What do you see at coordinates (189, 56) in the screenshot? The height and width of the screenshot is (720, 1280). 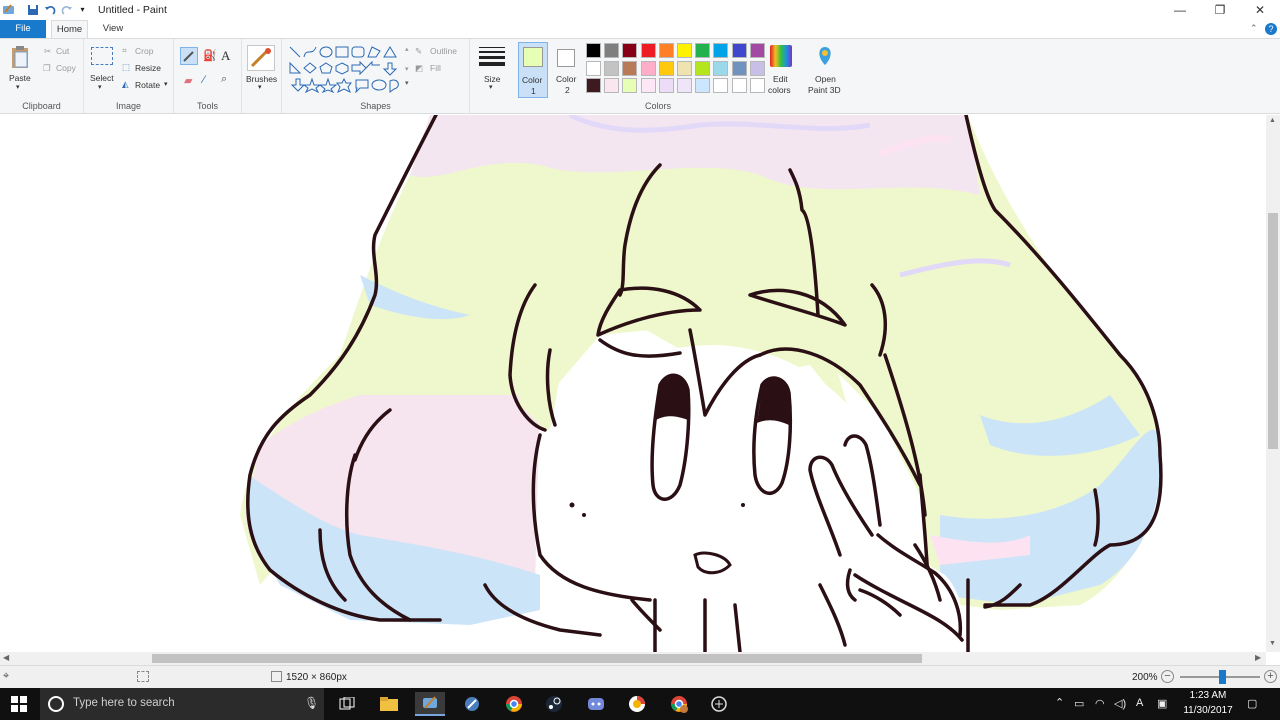 I see `pencil-icon` at bounding box center [189, 56].